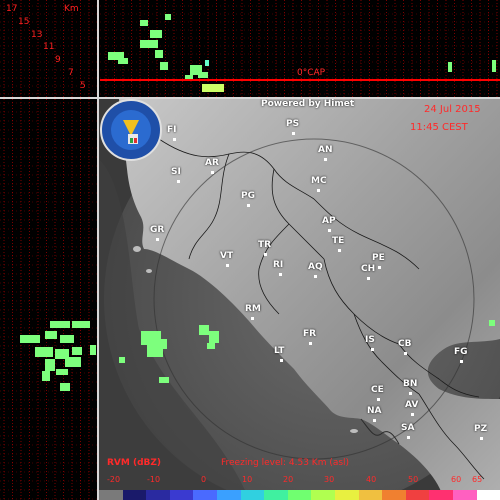 The height and width of the screenshot is (500, 500). What do you see at coordinates (338, 241) in the screenshot?
I see `city-label-te: TE` at bounding box center [338, 241].